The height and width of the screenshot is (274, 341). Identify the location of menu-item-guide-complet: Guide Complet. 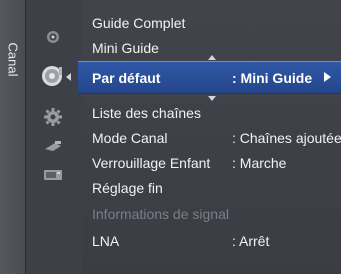
(138, 23).